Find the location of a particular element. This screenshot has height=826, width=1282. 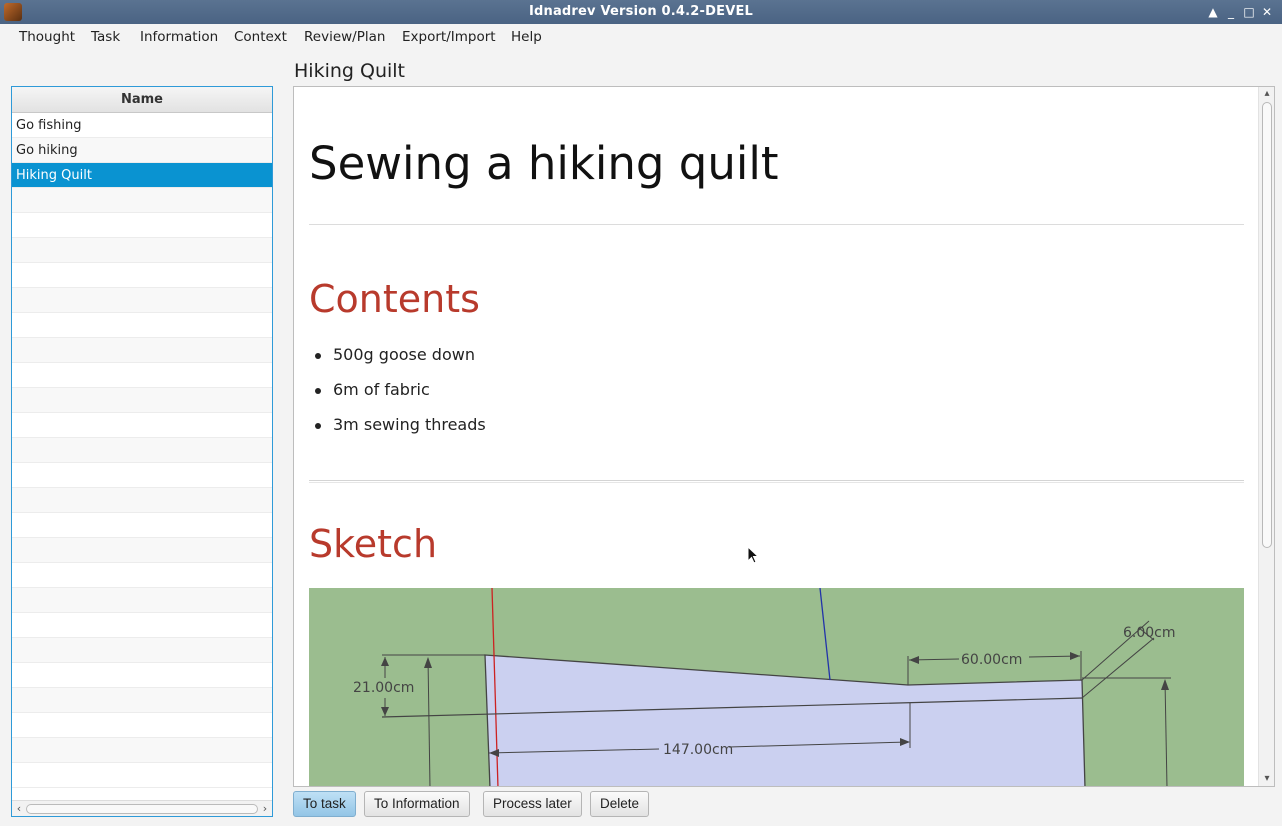

sketch-label-corner: 6.00cm is located at coordinates (1149, 633).